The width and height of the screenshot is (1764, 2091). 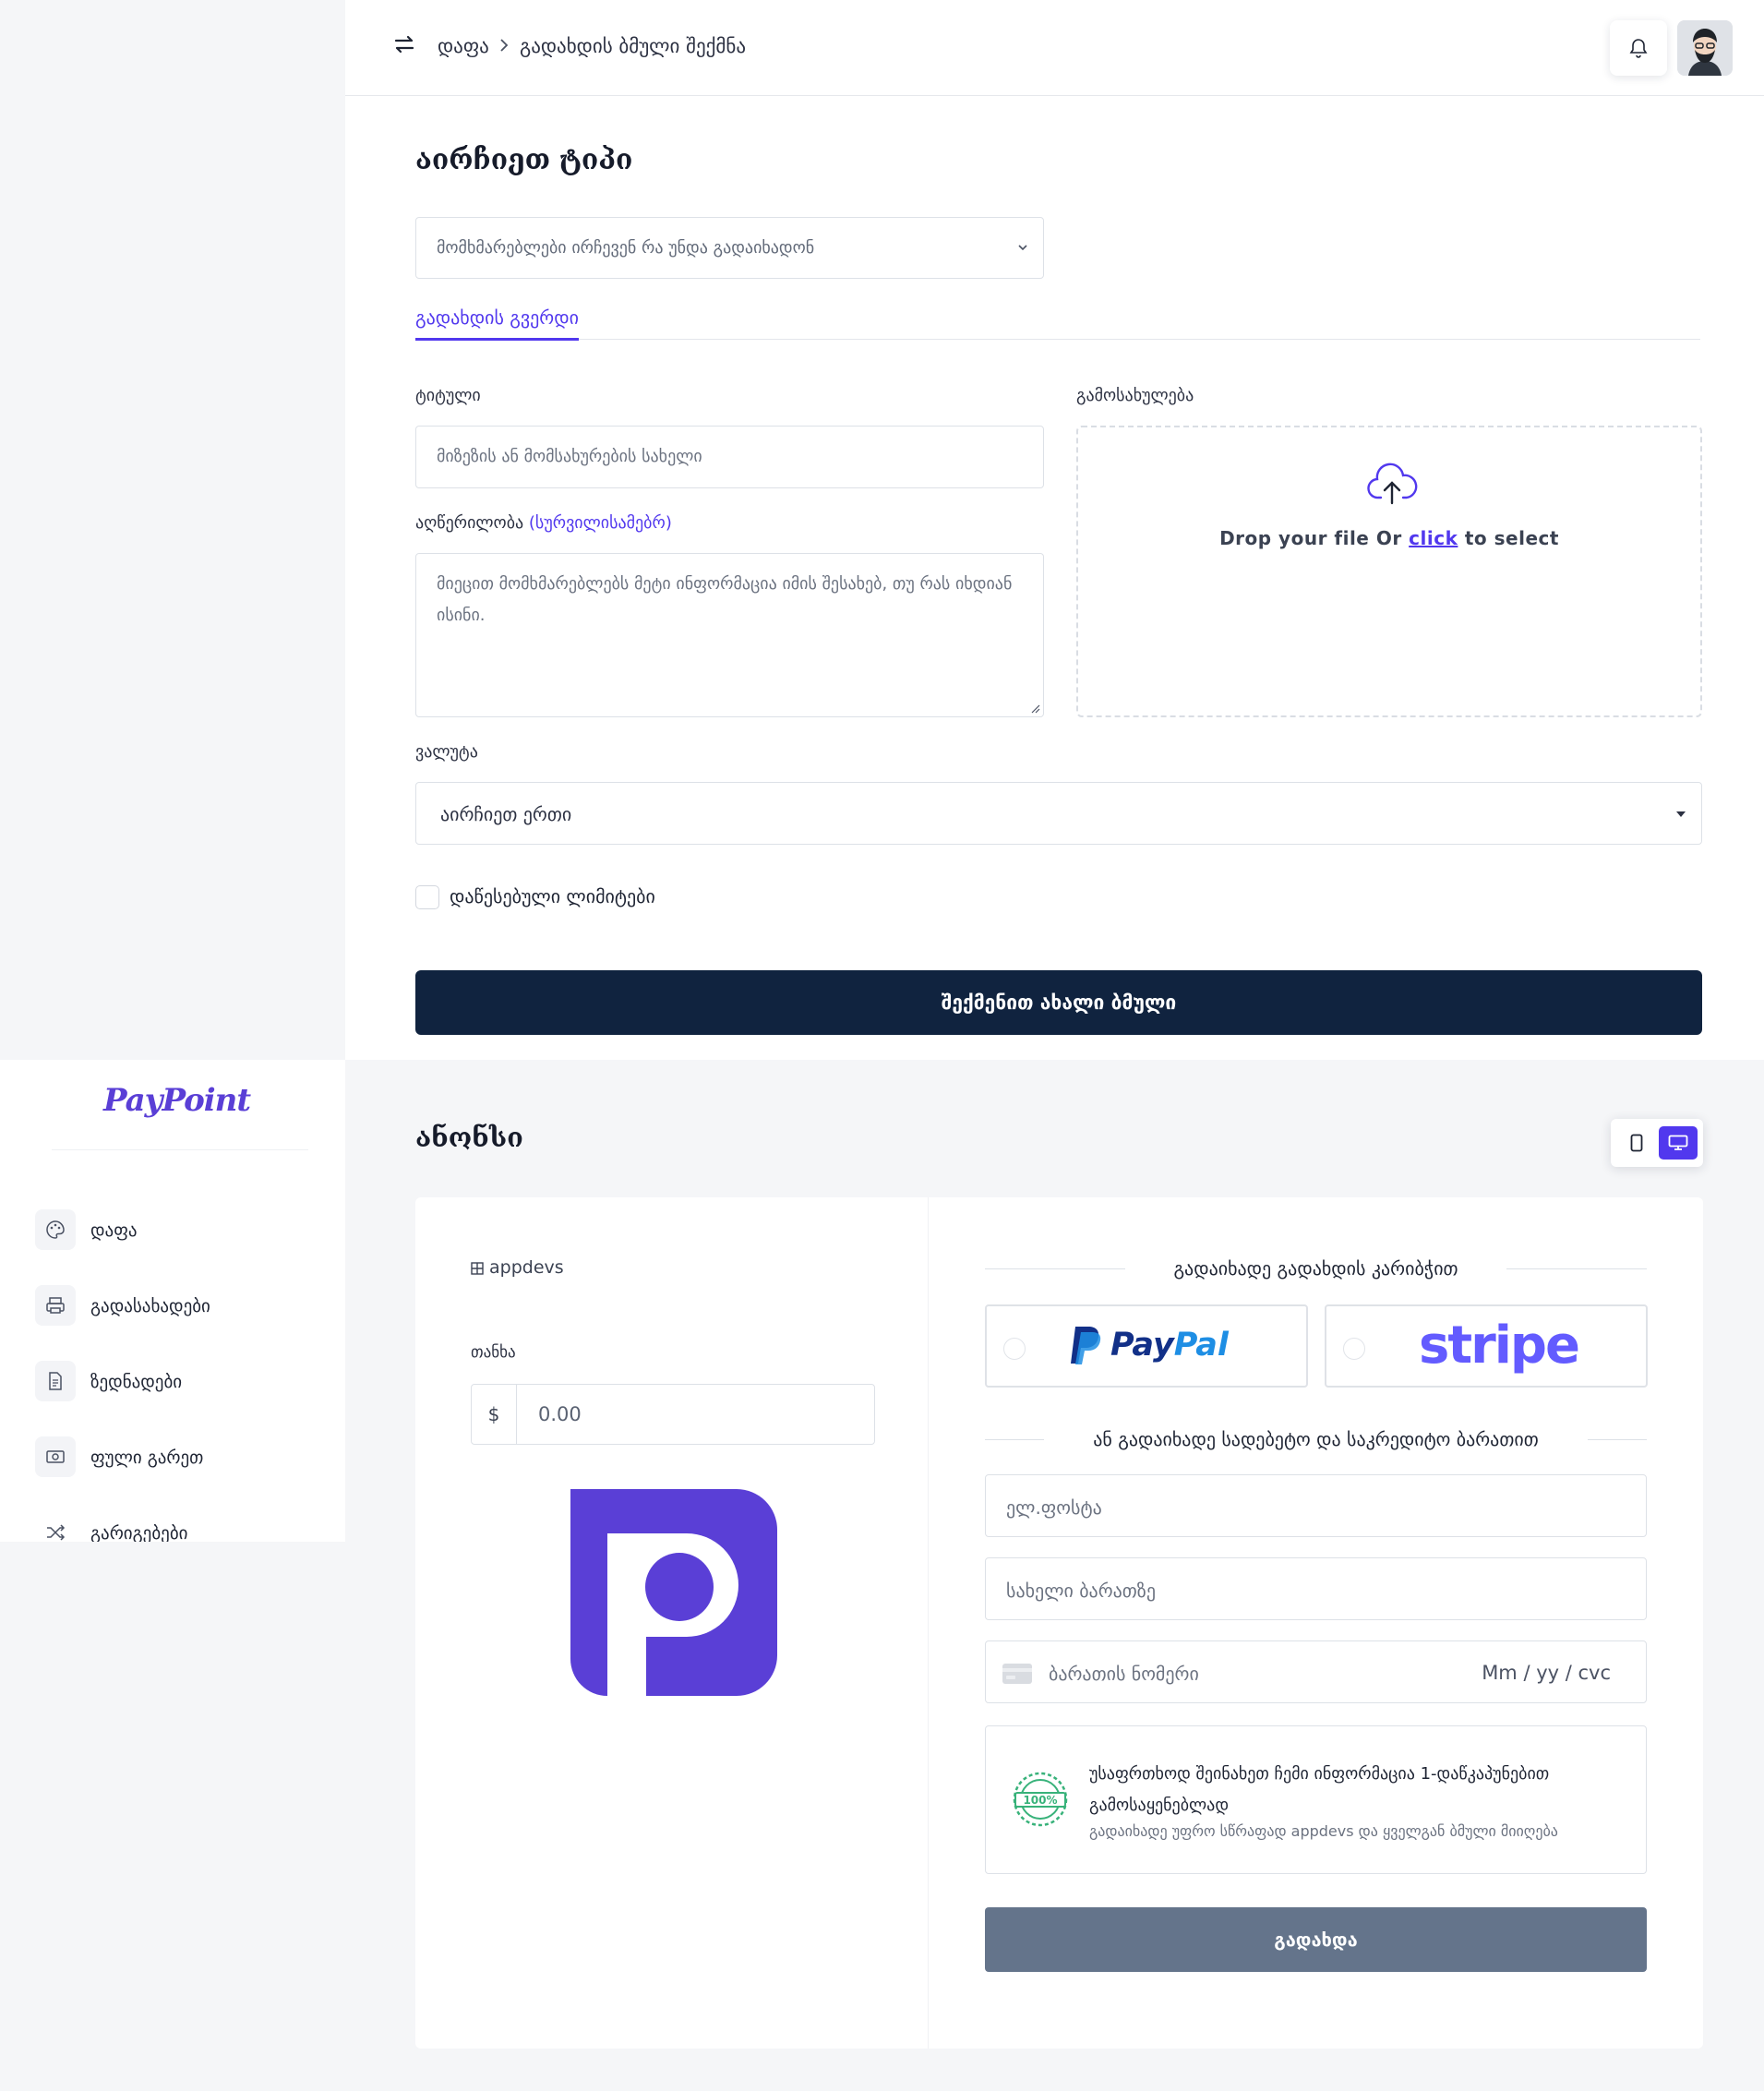 I want to click on dropzone-click-link: click, so click(x=1433, y=538).